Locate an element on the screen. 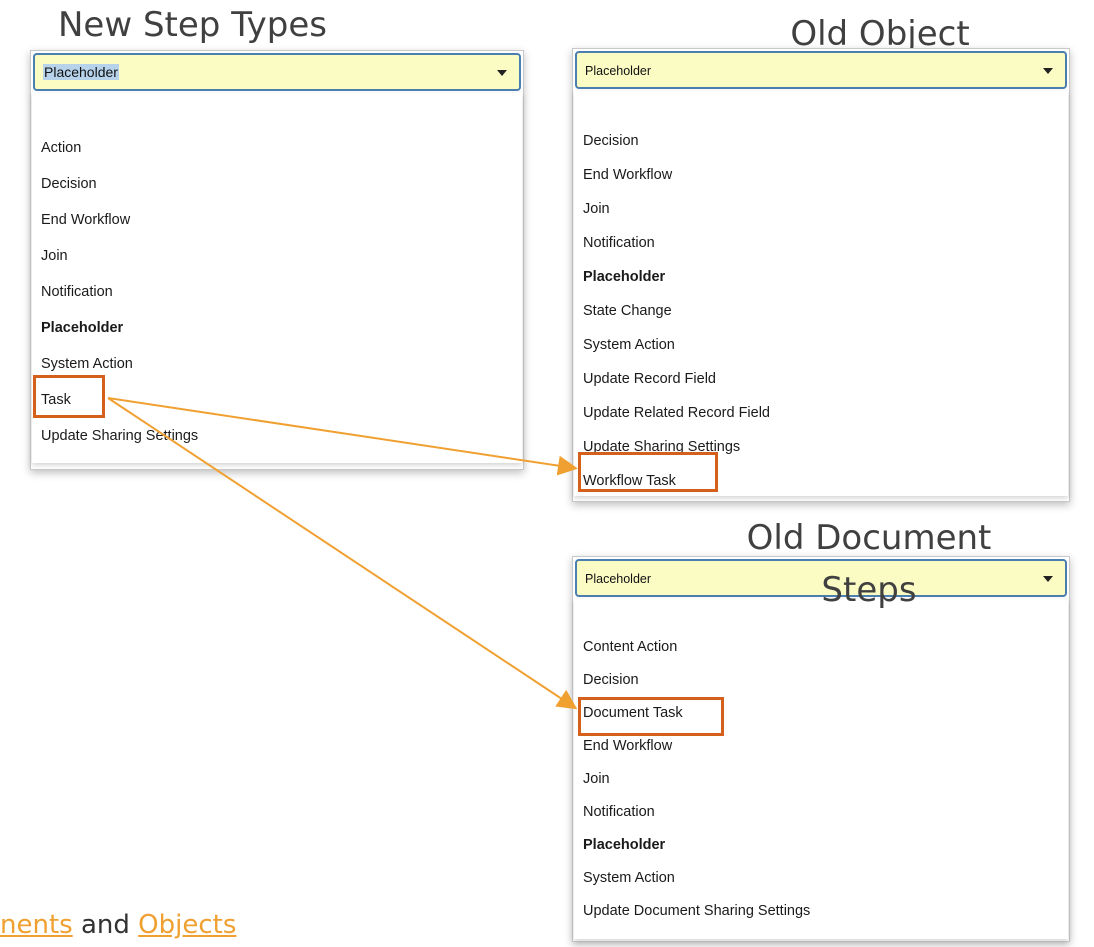  arrow-to-workflow-task is located at coordinates (342, 436).